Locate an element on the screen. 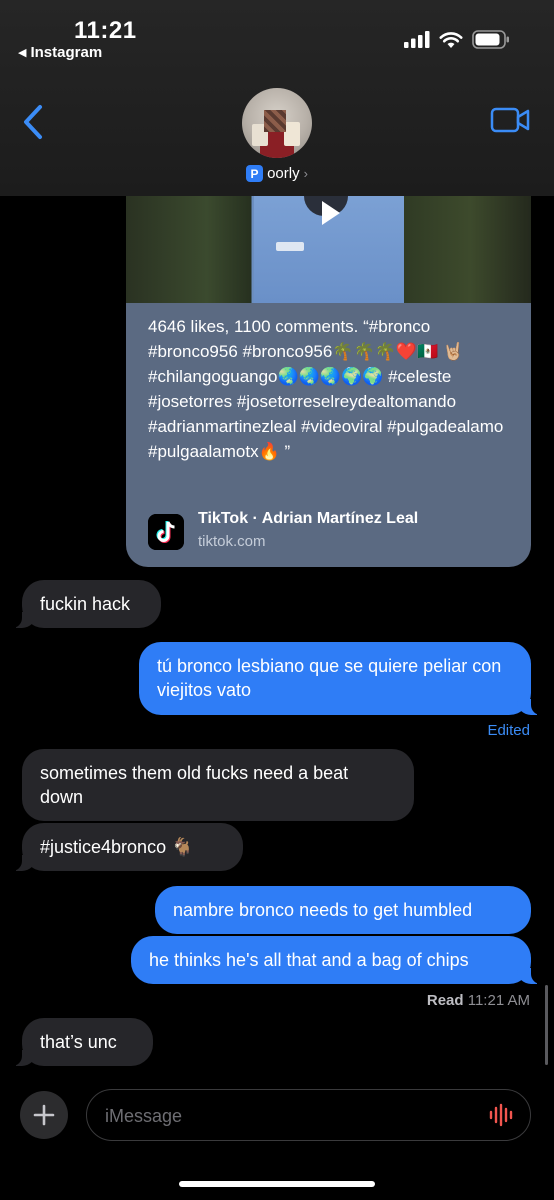  back-app-label: Instagram is located at coordinates (66, 52).